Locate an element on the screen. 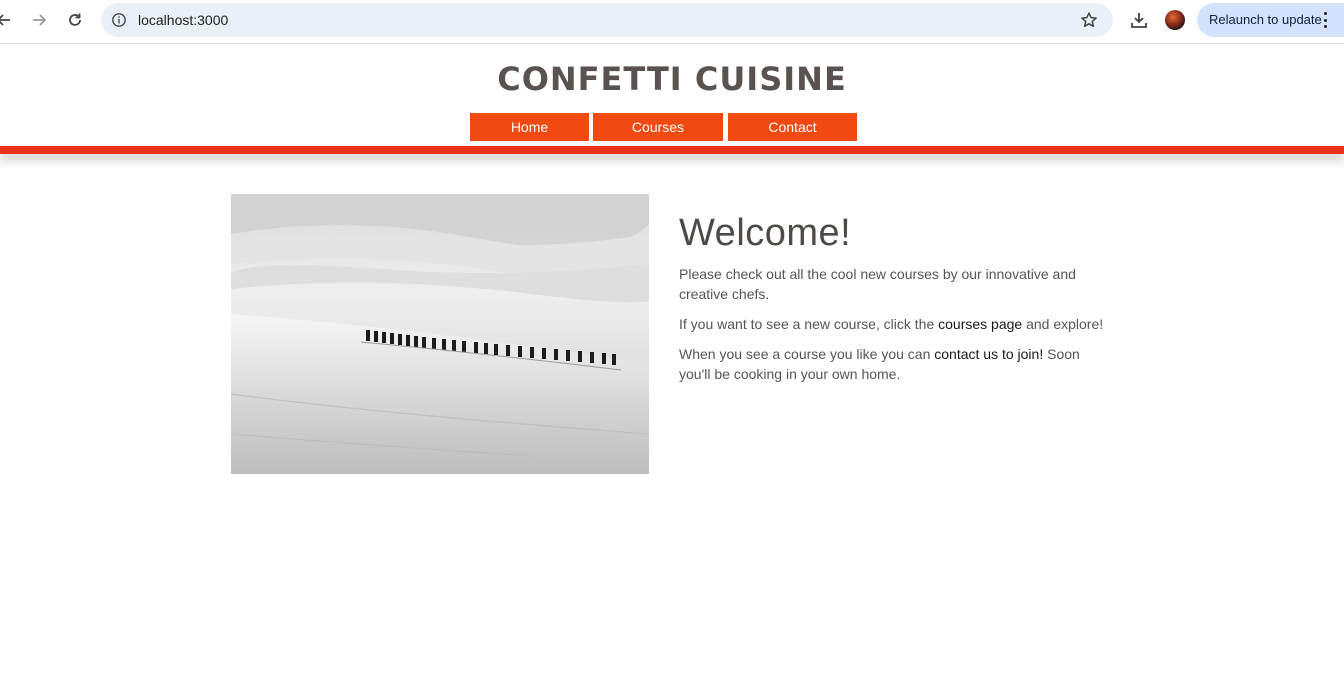 Image resolution: width=1344 pixels, height=676 pixels. back-arrow-icon is located at coordinates (8, 20).